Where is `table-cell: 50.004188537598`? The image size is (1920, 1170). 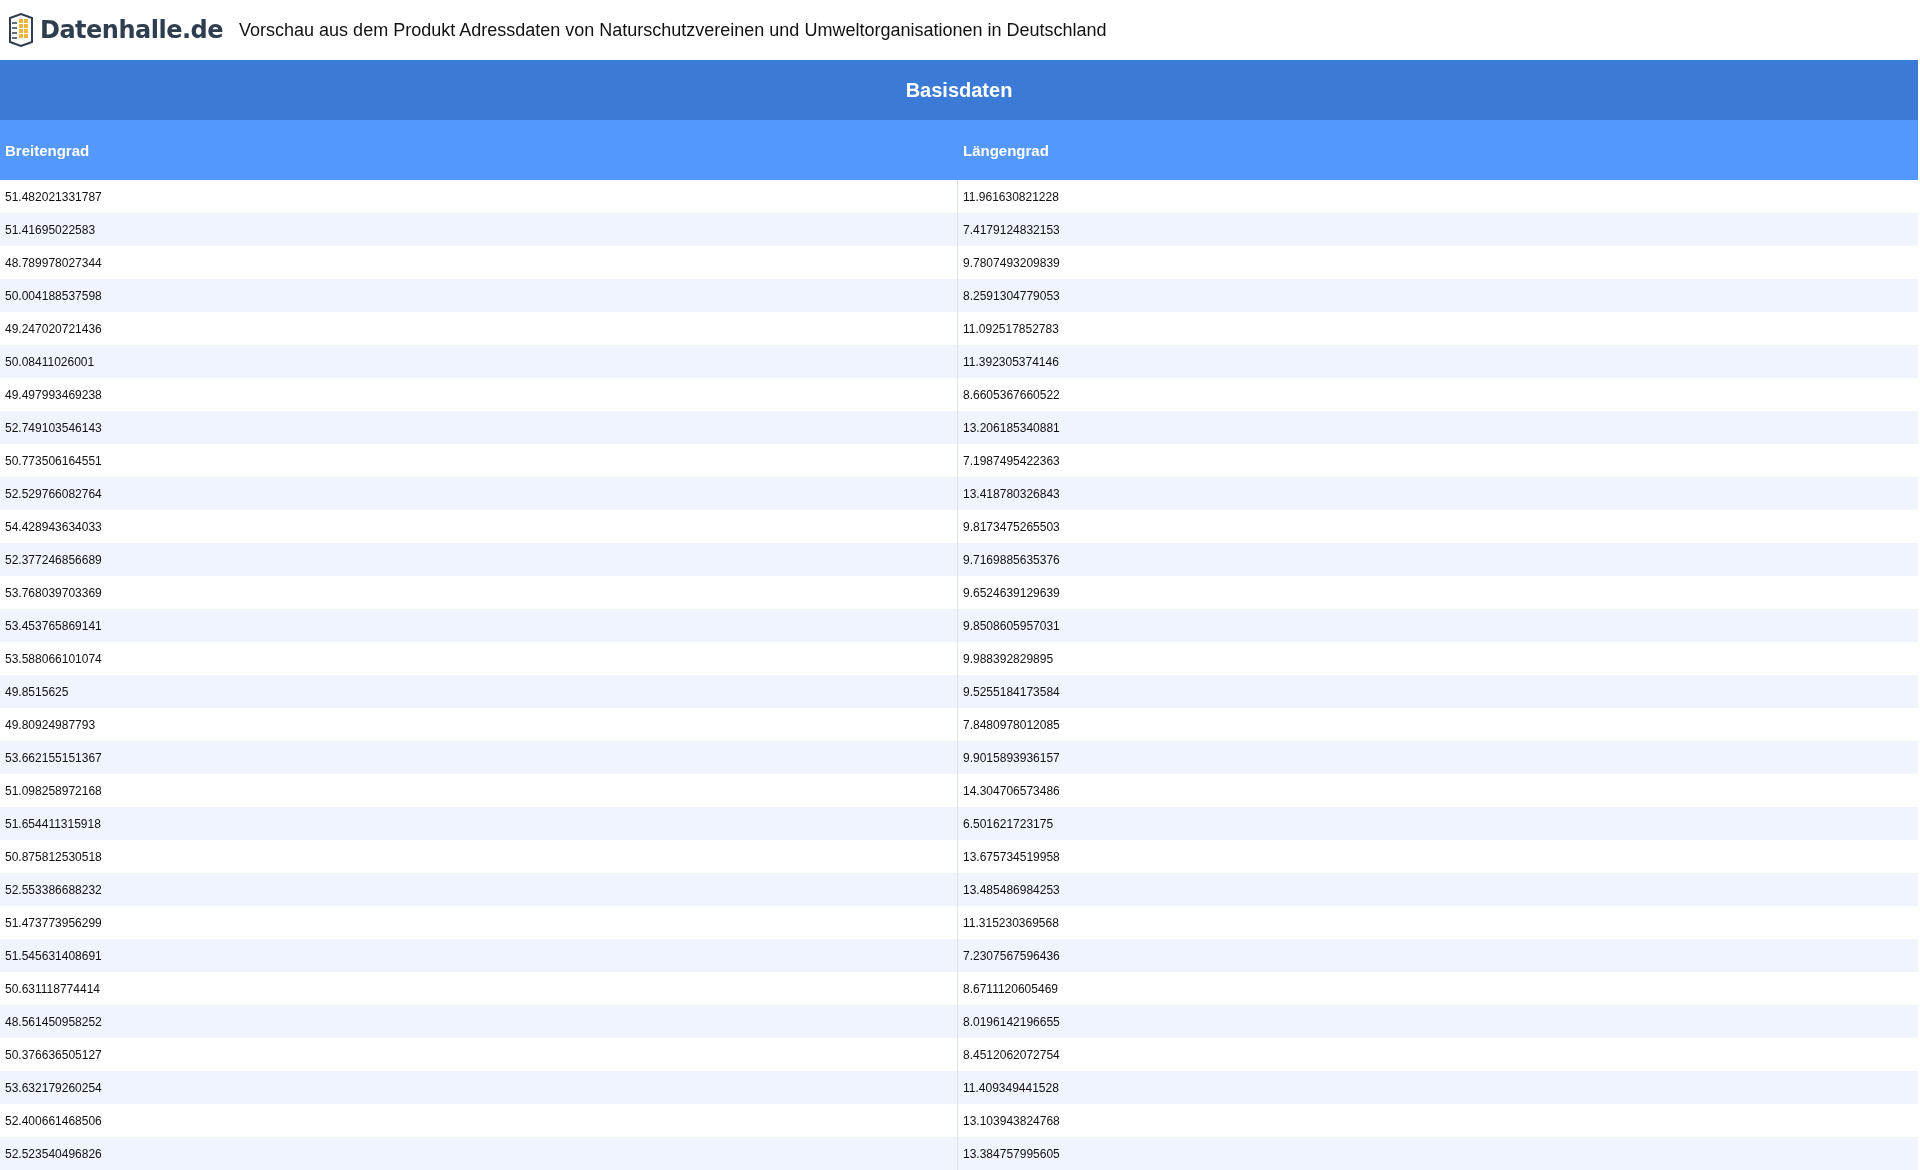 table-cell: 50.004188537598 is located at coordinates (479, 295).